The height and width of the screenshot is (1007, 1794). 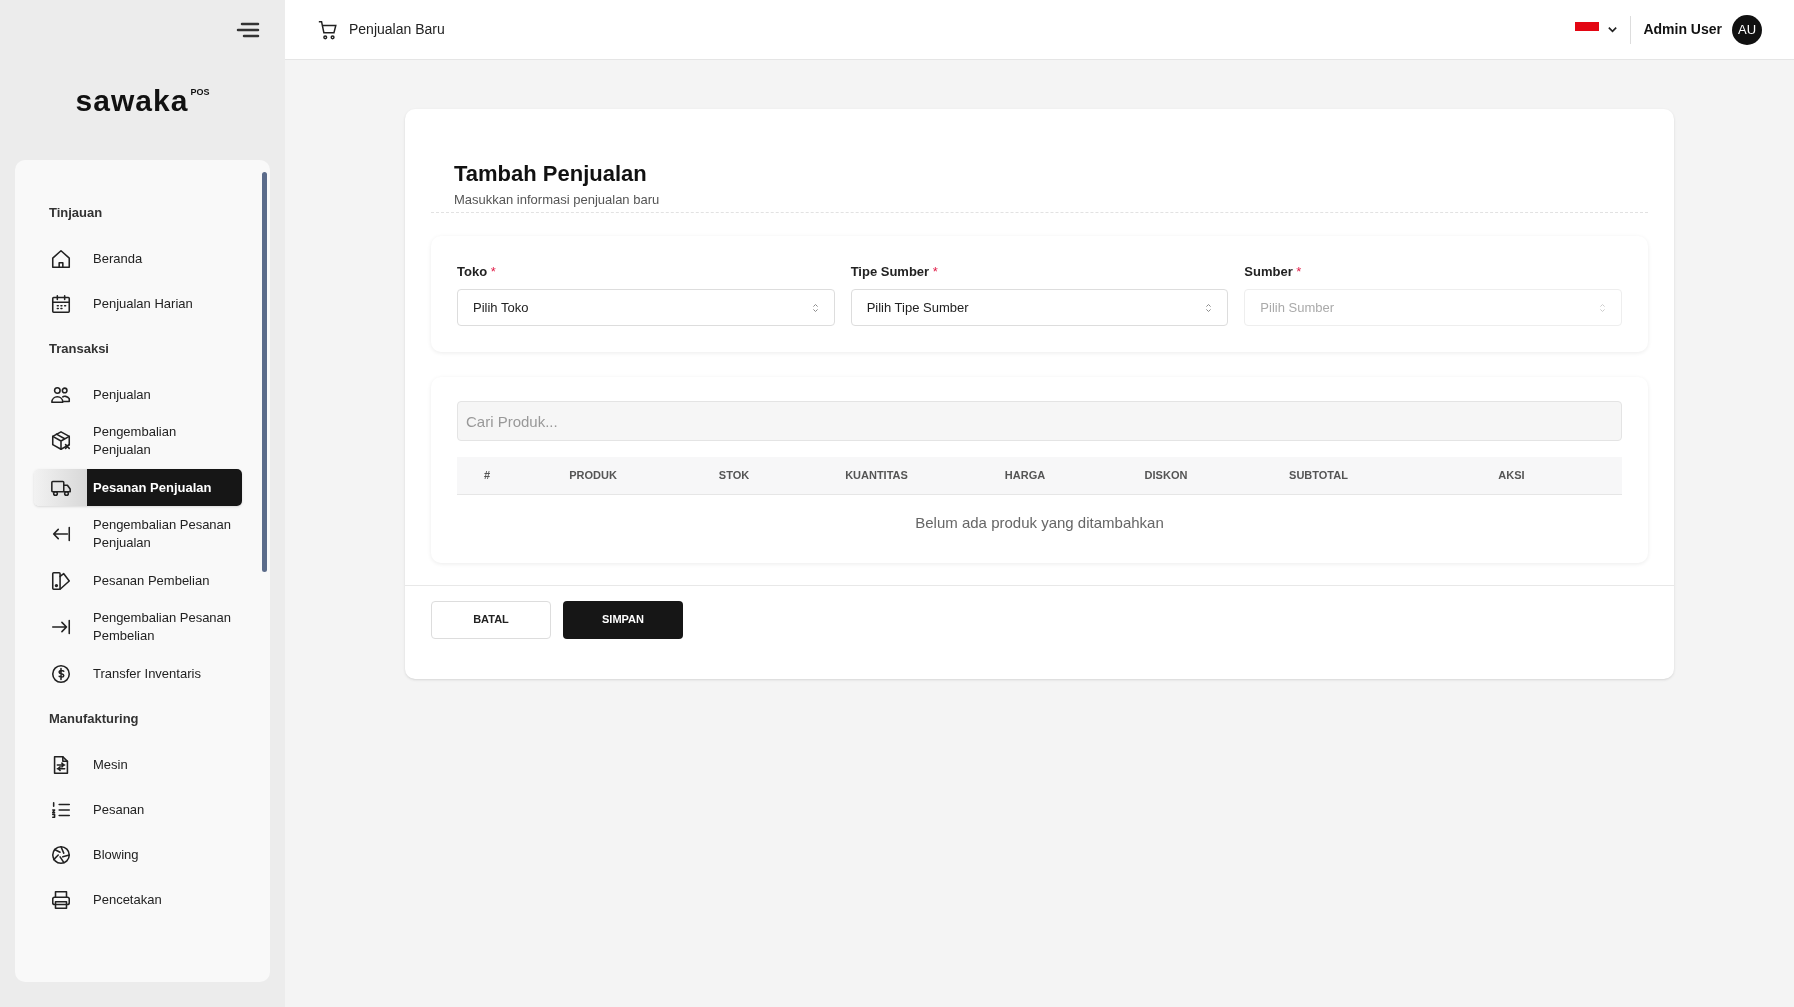 What do you see at coordinates (1587, 26) in the screenshot?
I see `flag-icon` at bounding box center [1587, 26].